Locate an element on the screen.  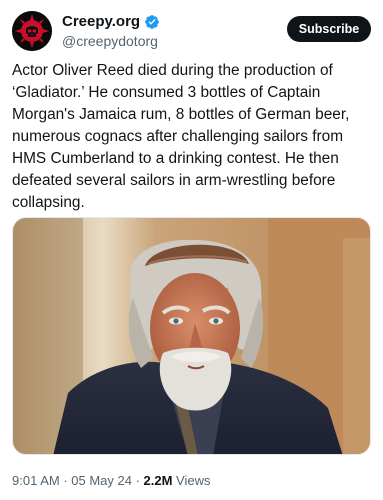
tweet-date: 05 May 24 is located at coordinates (101, 480).